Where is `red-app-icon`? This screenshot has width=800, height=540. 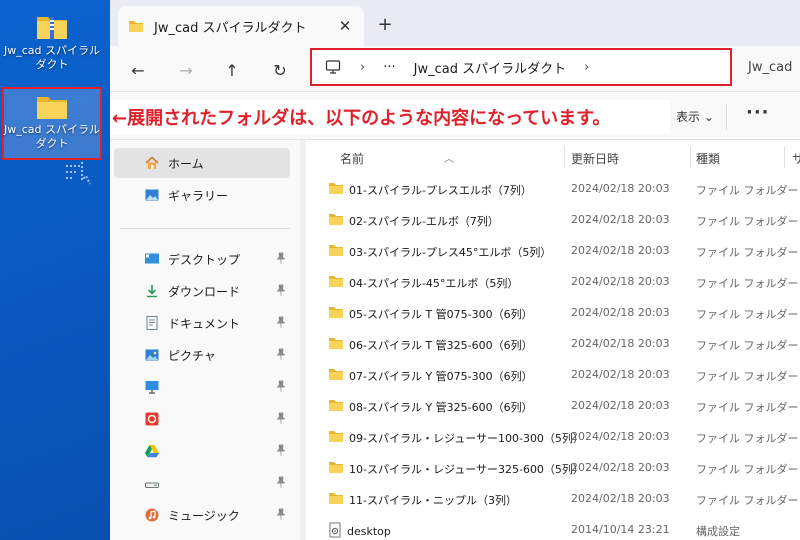 red-app-icon is located at coordinates (152, 419).